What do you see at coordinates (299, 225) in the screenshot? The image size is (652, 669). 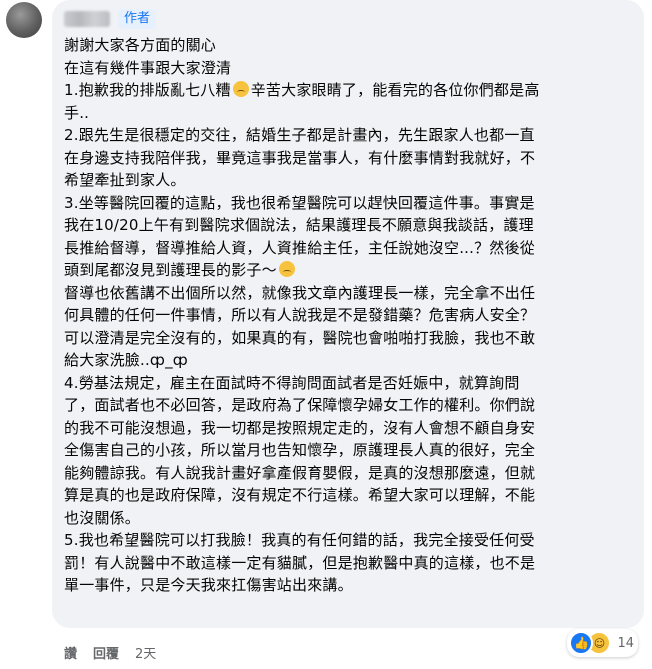 I see `comment-line: 我在10/20上午有到醫院求個說法，結果護理長不願意與我談話，護理` at bounding box center [299, 225].